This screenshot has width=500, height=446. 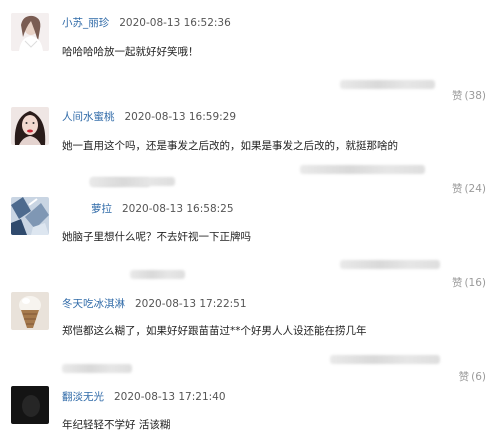 I want to click on comment-text: 年纪轻轻不学好 活该糊, so click(x=116, y=425).